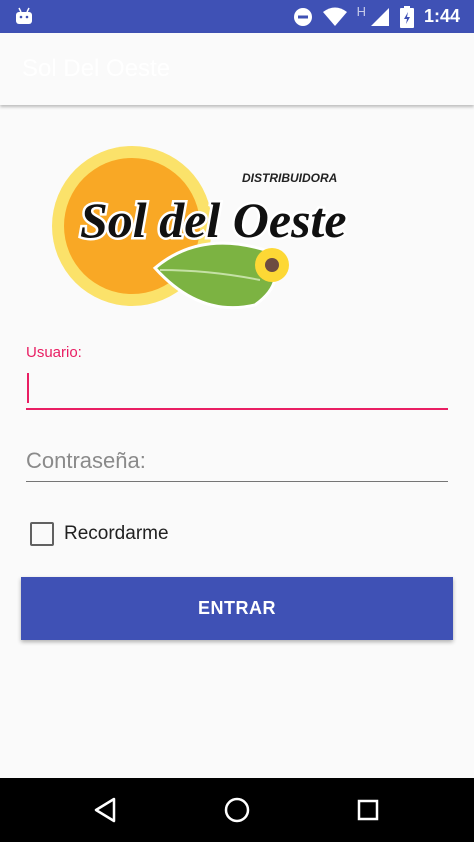  What do you see at coordinates (24, 15) in the screenshot?
I see `android-icon` at bounding box center [24, 15].